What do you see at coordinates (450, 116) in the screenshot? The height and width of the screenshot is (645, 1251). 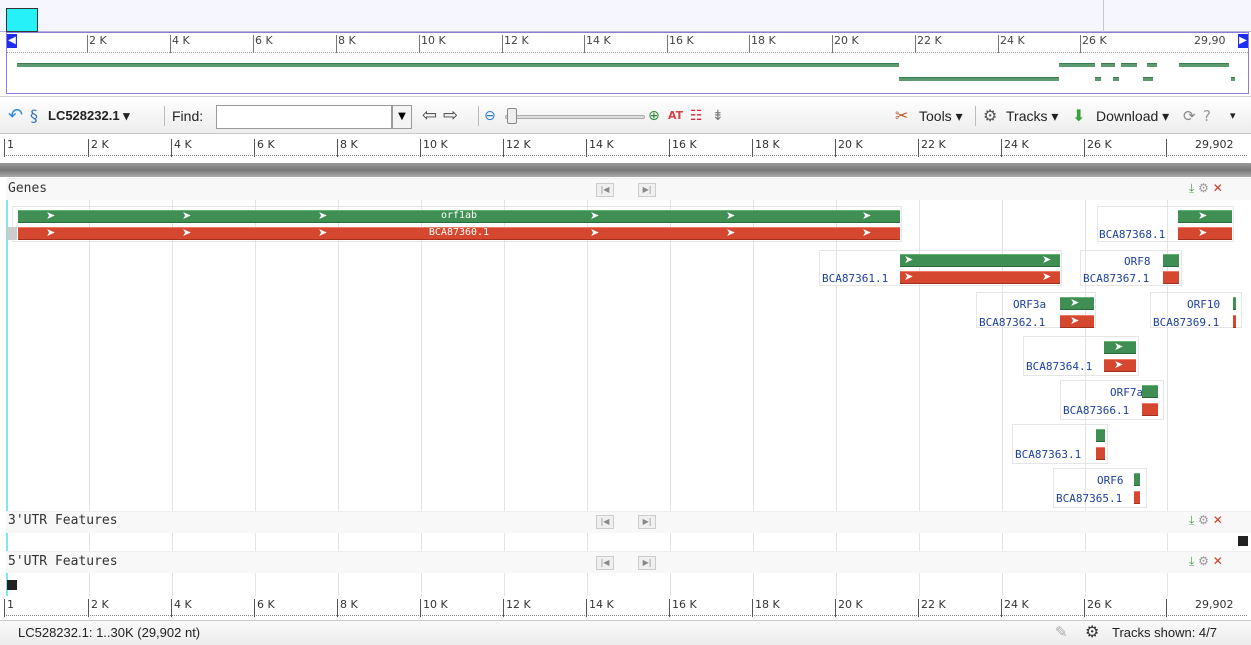 I see `pan-right-icon: ⇨` at bounding box center [450, 116].